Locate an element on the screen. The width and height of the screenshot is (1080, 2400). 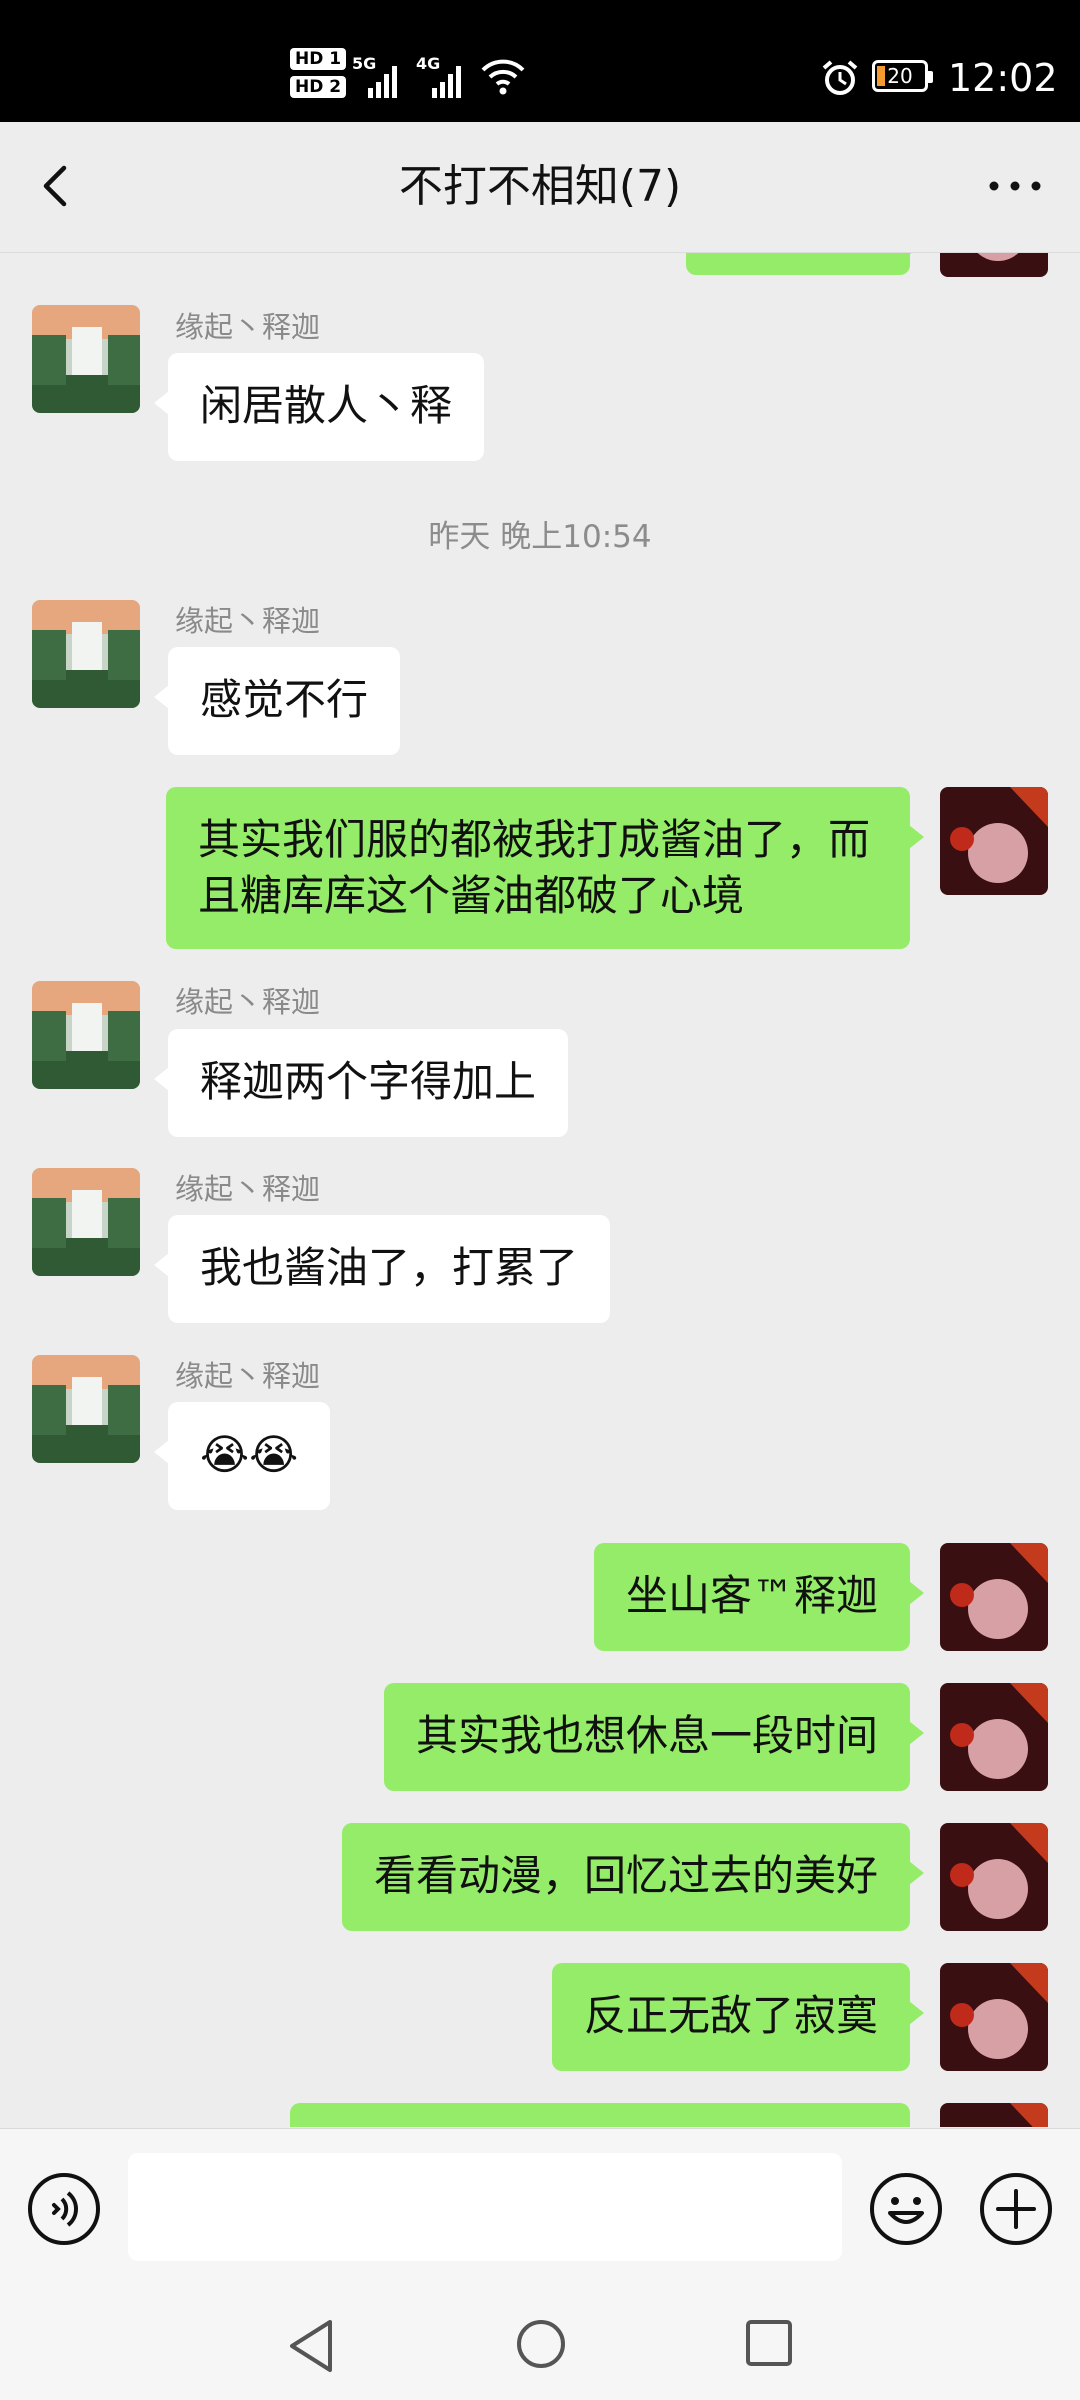
input-bar is located at coordinates (540, 2208).